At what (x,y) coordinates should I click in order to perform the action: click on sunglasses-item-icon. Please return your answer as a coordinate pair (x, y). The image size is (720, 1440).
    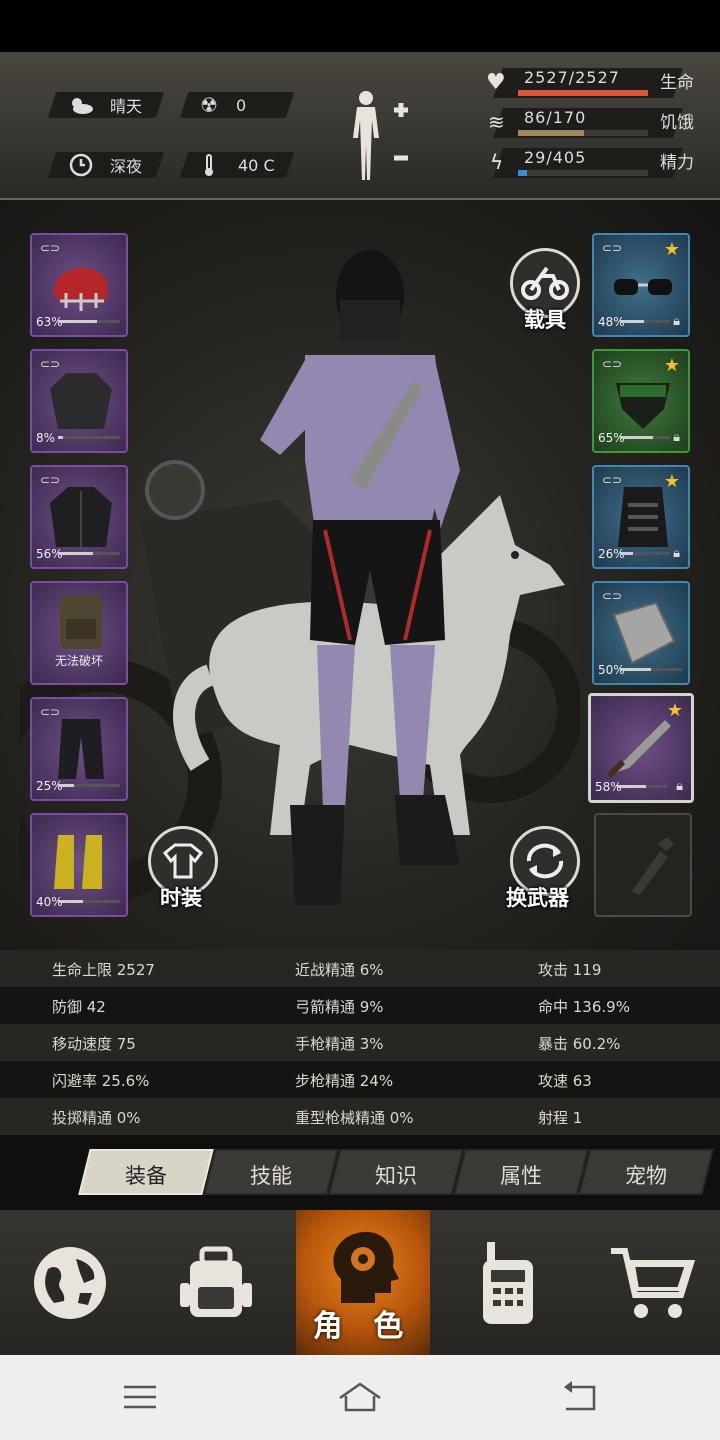
    Looking at the image, I should click on (643, 287).